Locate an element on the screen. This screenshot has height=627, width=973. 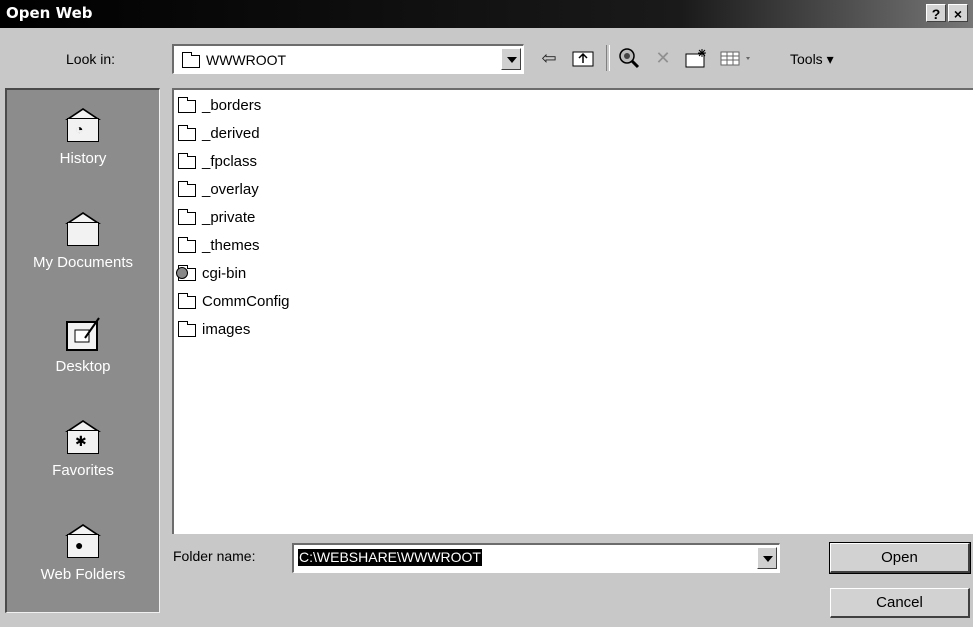
place-web-folders: ● Web Folders is located at coordinates (83, 553).